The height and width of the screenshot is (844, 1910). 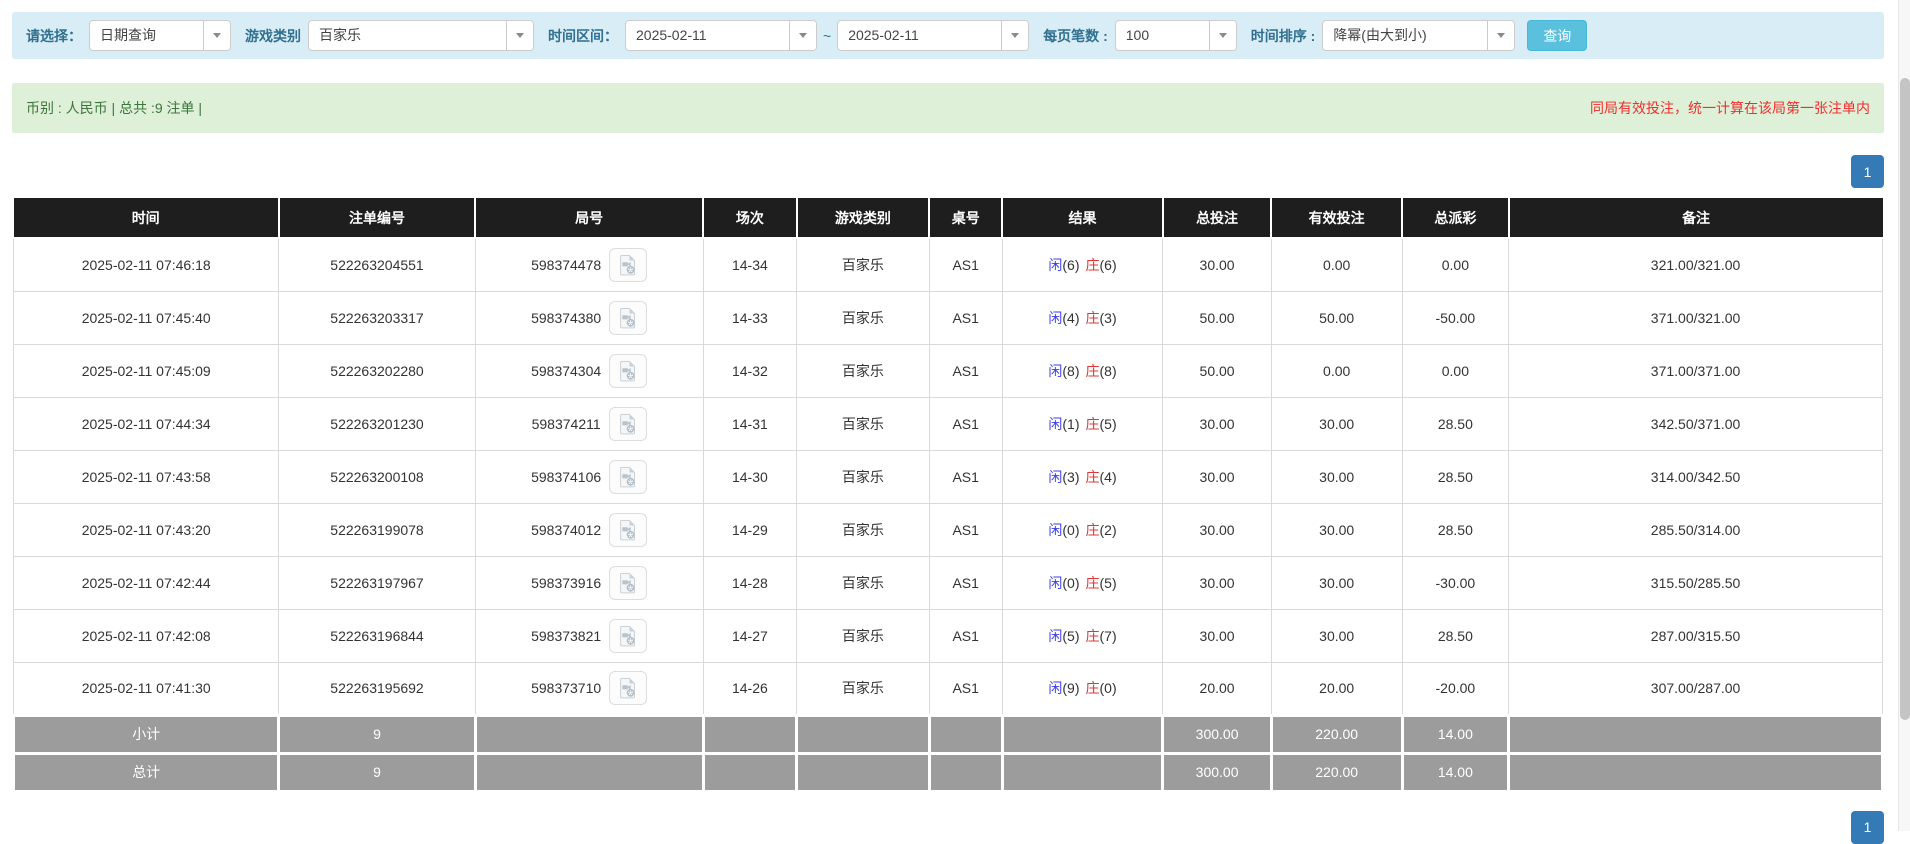 I want to click on round-number: 598373916, so click(x=566, y=582).